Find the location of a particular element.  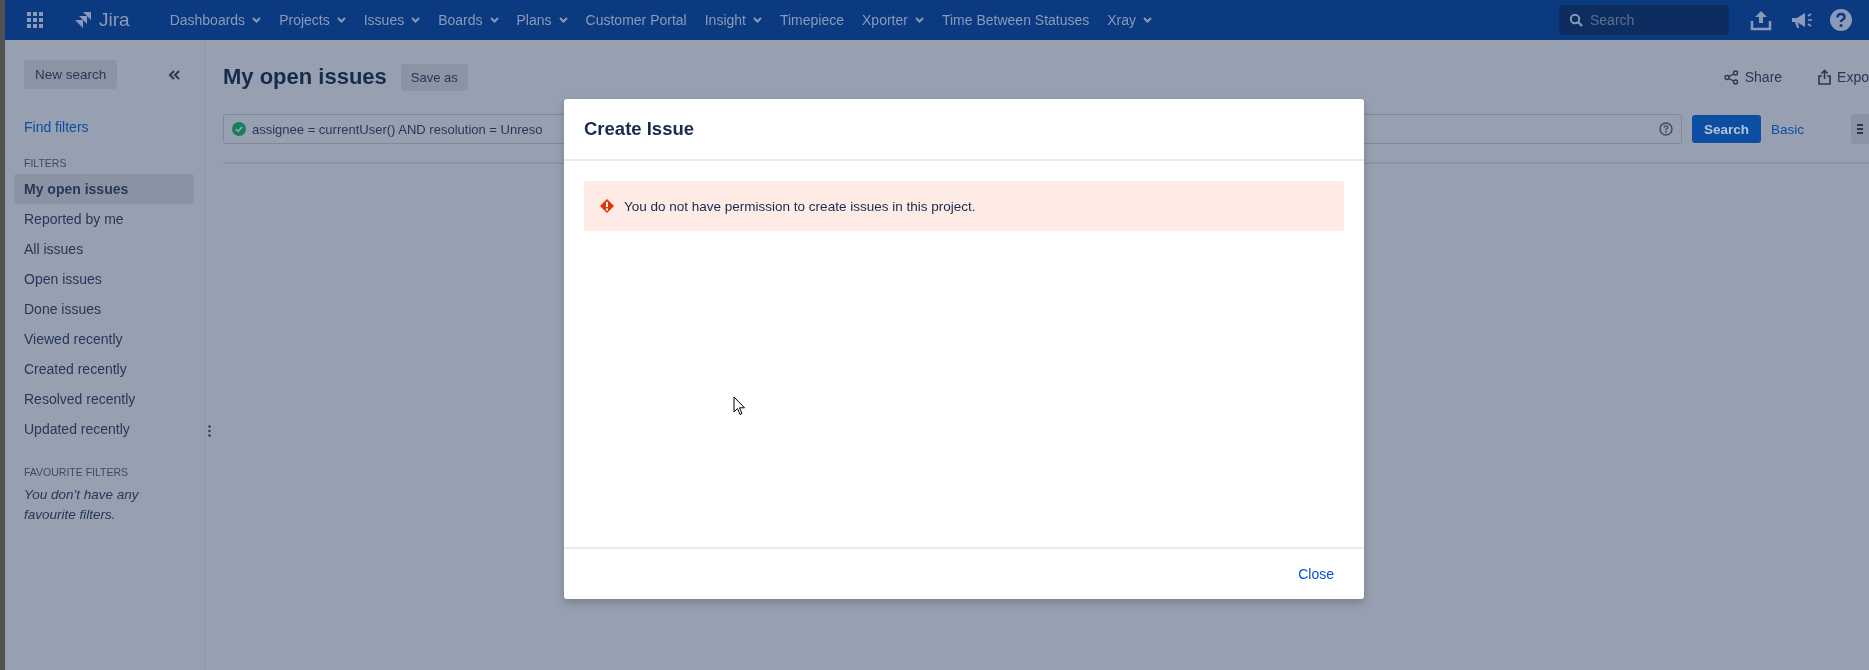

app-switcher-icon is located at coordinates (35, 20).